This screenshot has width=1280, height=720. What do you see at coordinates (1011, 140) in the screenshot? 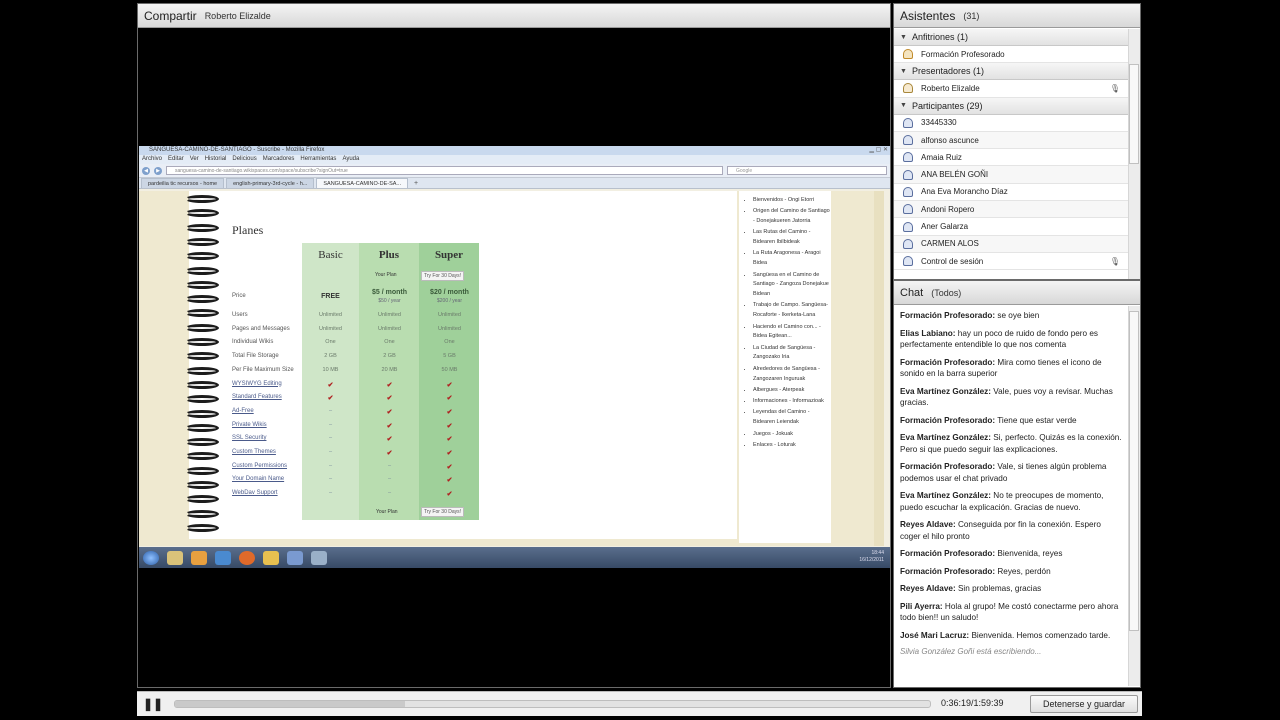
I see `attendee-row: alfonso ascunce` at bounding box center [1011, 140].